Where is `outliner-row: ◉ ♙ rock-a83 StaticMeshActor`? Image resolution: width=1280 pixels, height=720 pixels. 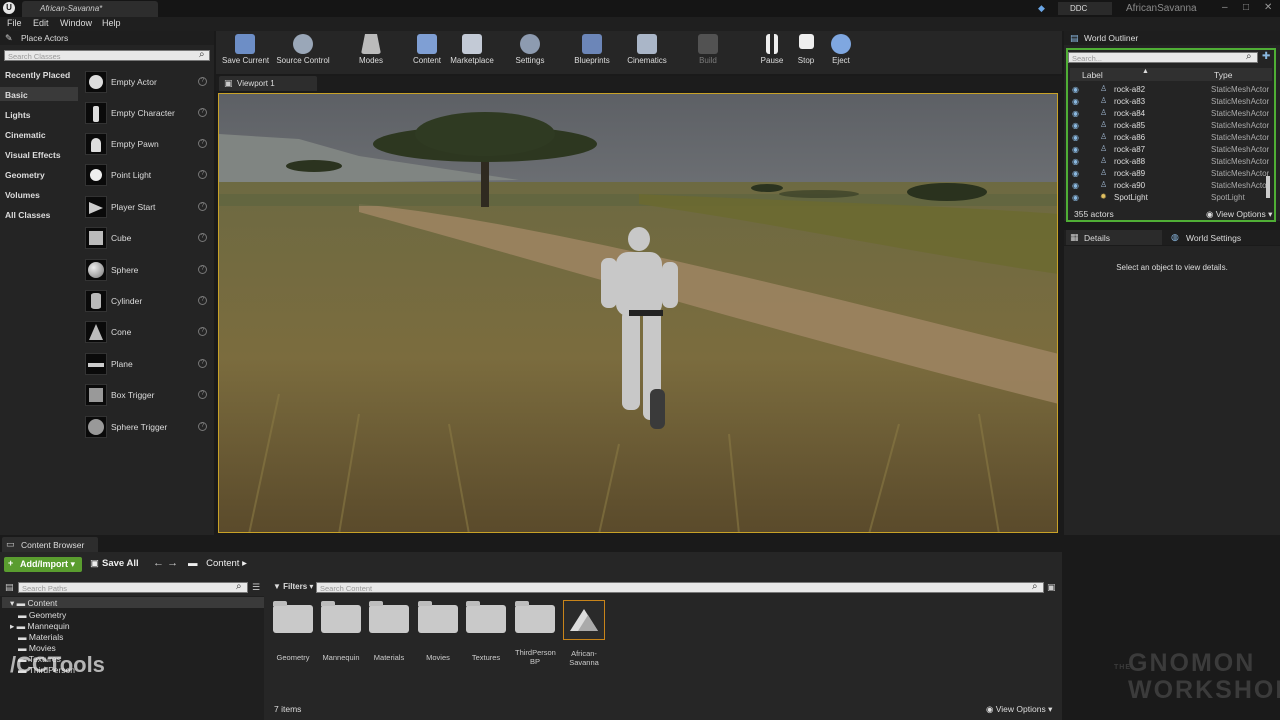 outliner-row: ◉ ♙ rock-a83 StaticMeshActor is located at coordinates (1170, 102).